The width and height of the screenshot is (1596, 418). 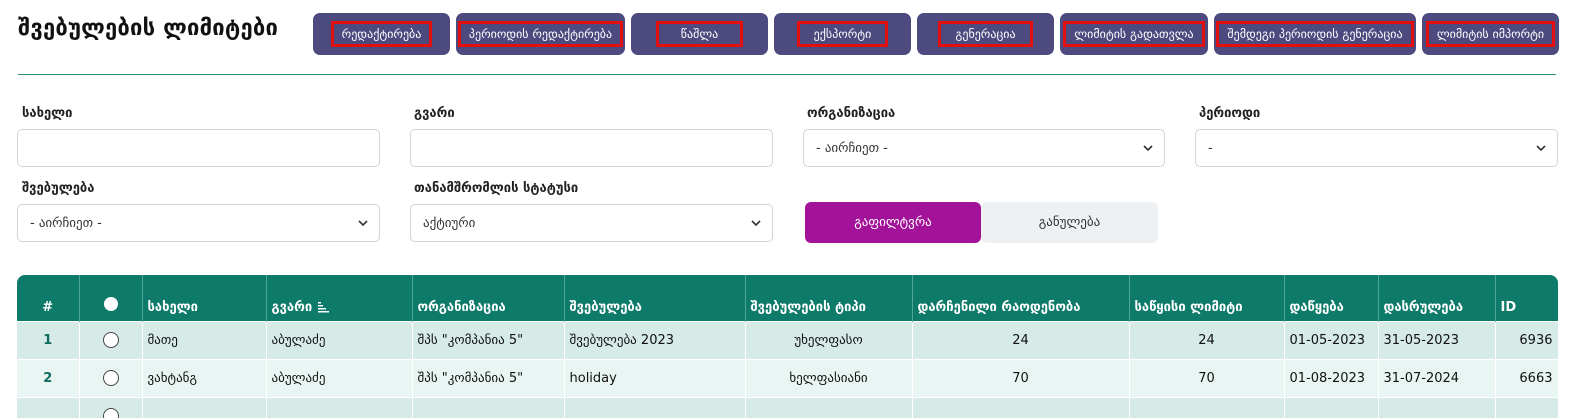 I want to click on generate-next-period-button-label: შემდეგი პერიოდის გენერაცია, so click(x=1315, y=34).